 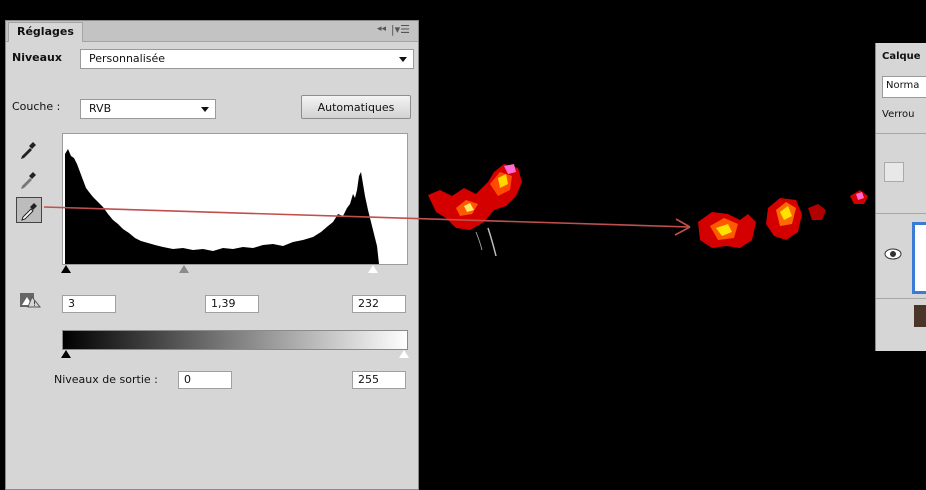 What do you see at coordinates (783, 219) in the screenshot?
I see `fire-blob-right` at bounding box center [783, 219].